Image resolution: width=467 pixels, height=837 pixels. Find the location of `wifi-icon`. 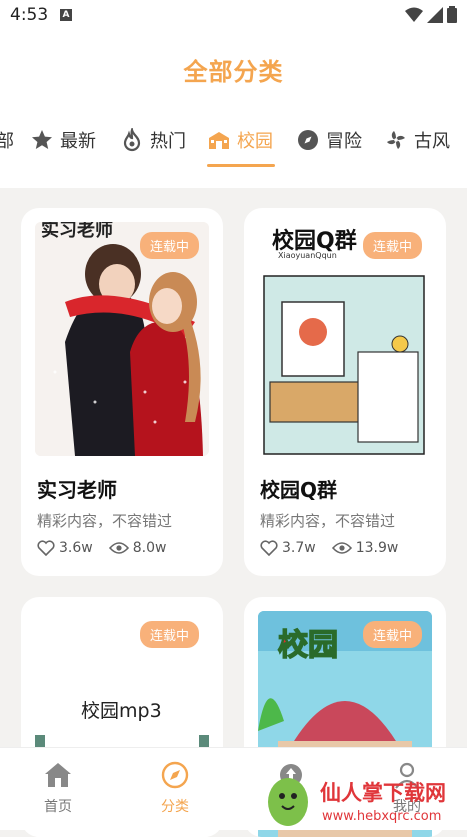

wifi-icon is located at coordinates (414, 14).